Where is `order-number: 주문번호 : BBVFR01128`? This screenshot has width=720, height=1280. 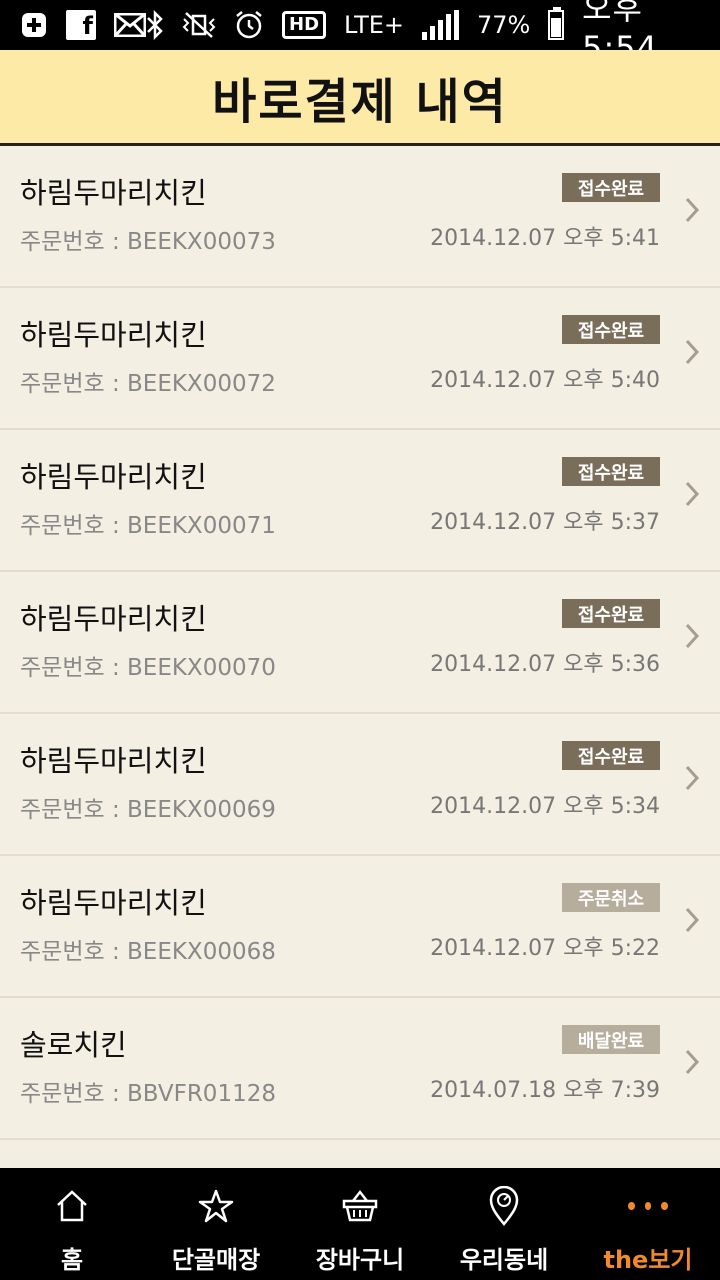
order-number: 주문번호 : BBVFR01128 is located at coordinates (148, 1094).